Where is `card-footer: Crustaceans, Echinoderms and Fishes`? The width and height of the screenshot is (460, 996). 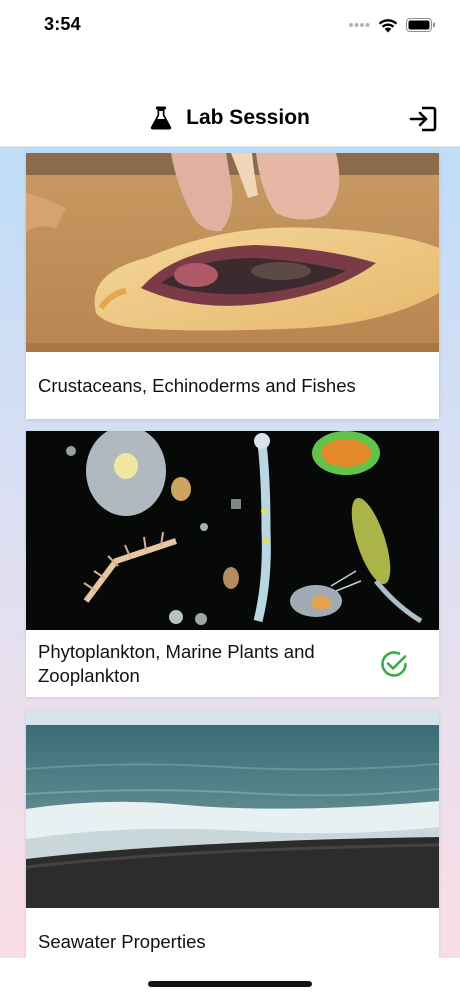
card-footer: Crustaceans, Echinoderms and Fishes is located at coordinates (232, 385).